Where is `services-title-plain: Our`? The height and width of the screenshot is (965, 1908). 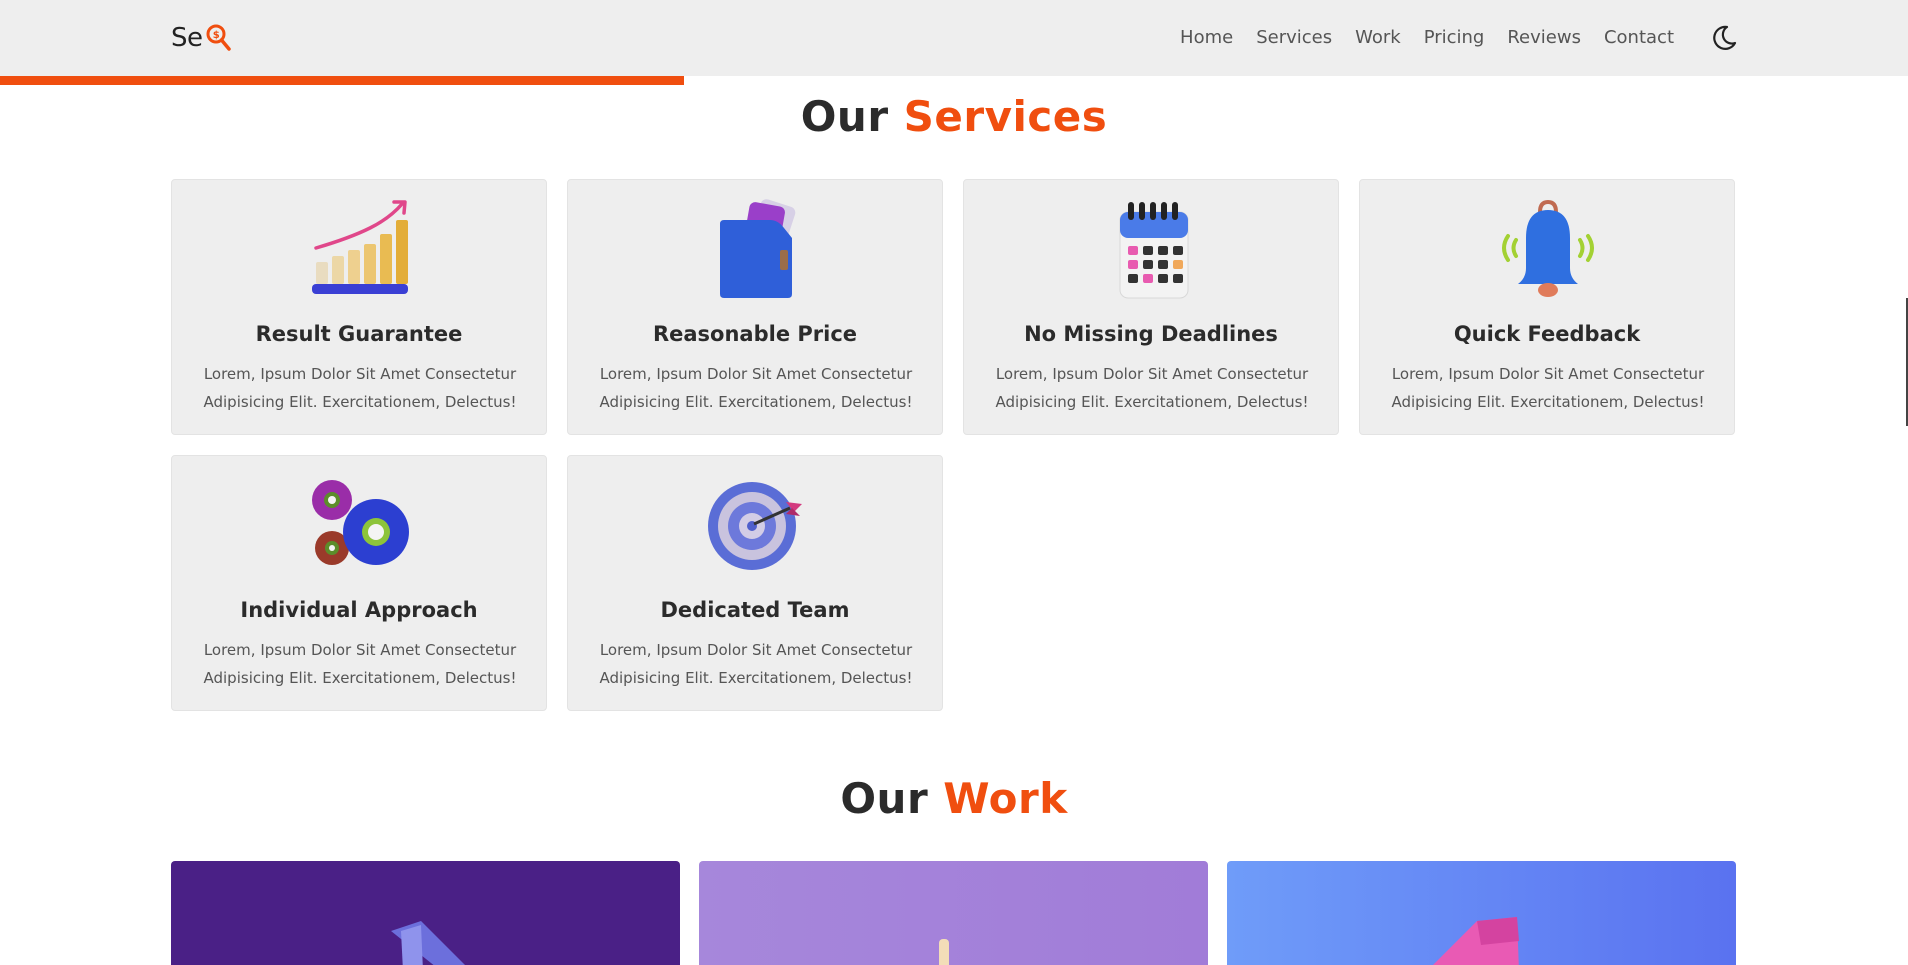 services-title-plain: Our is located at coordinates (844, 116).